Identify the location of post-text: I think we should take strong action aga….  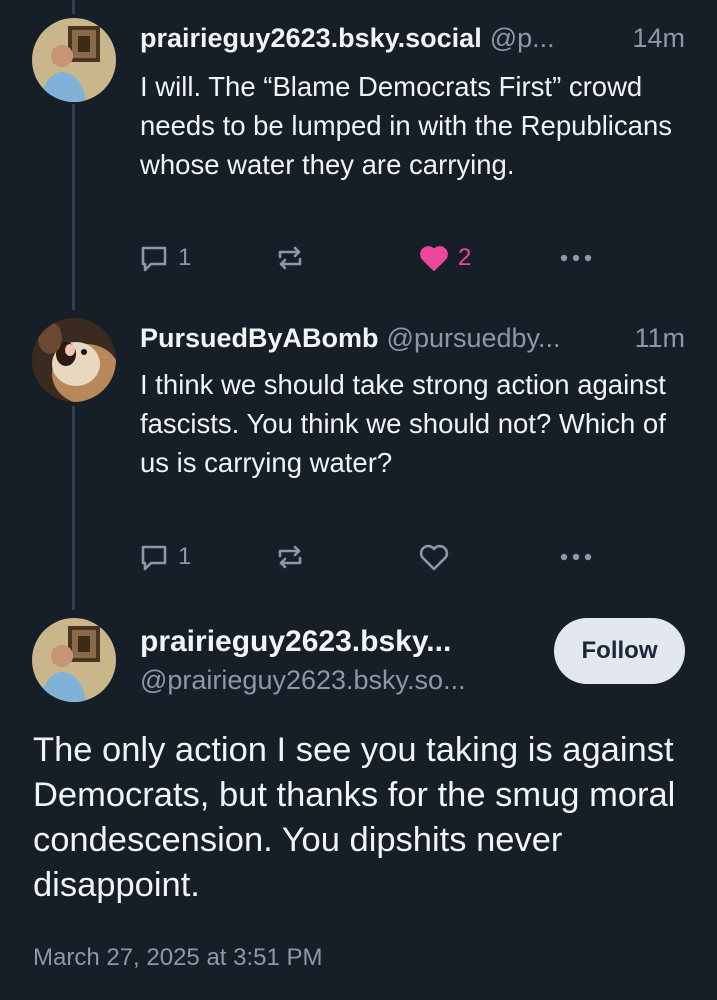
(403, 423).